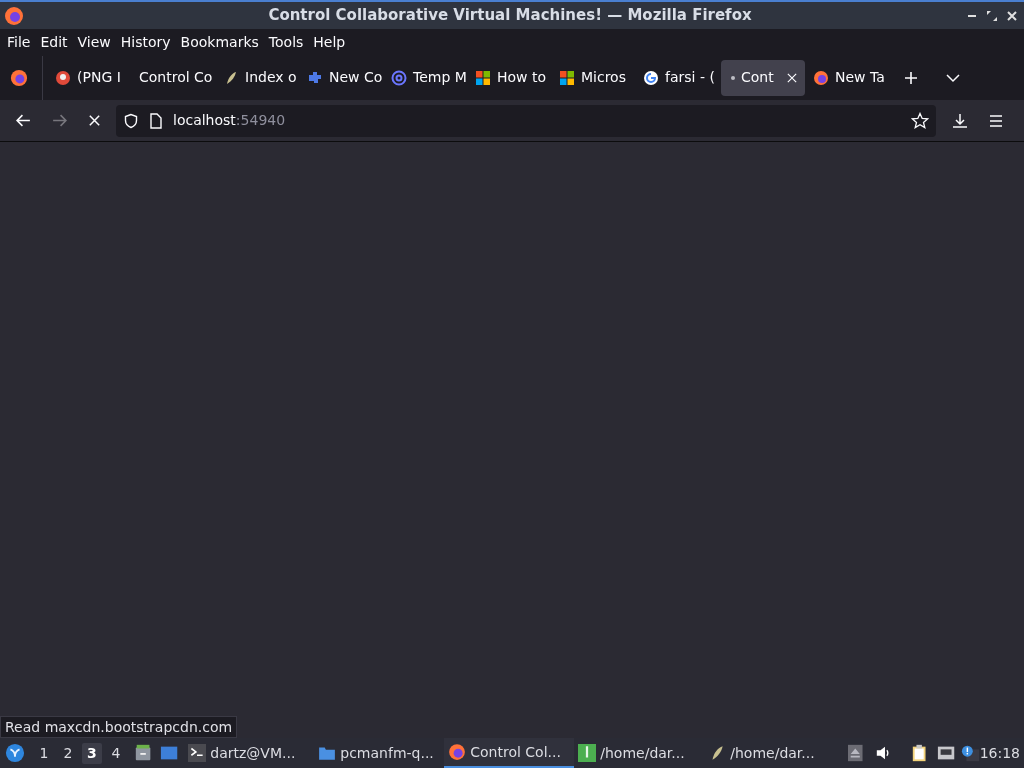  I want to click on menu-item: Edit, so click(54, 42).